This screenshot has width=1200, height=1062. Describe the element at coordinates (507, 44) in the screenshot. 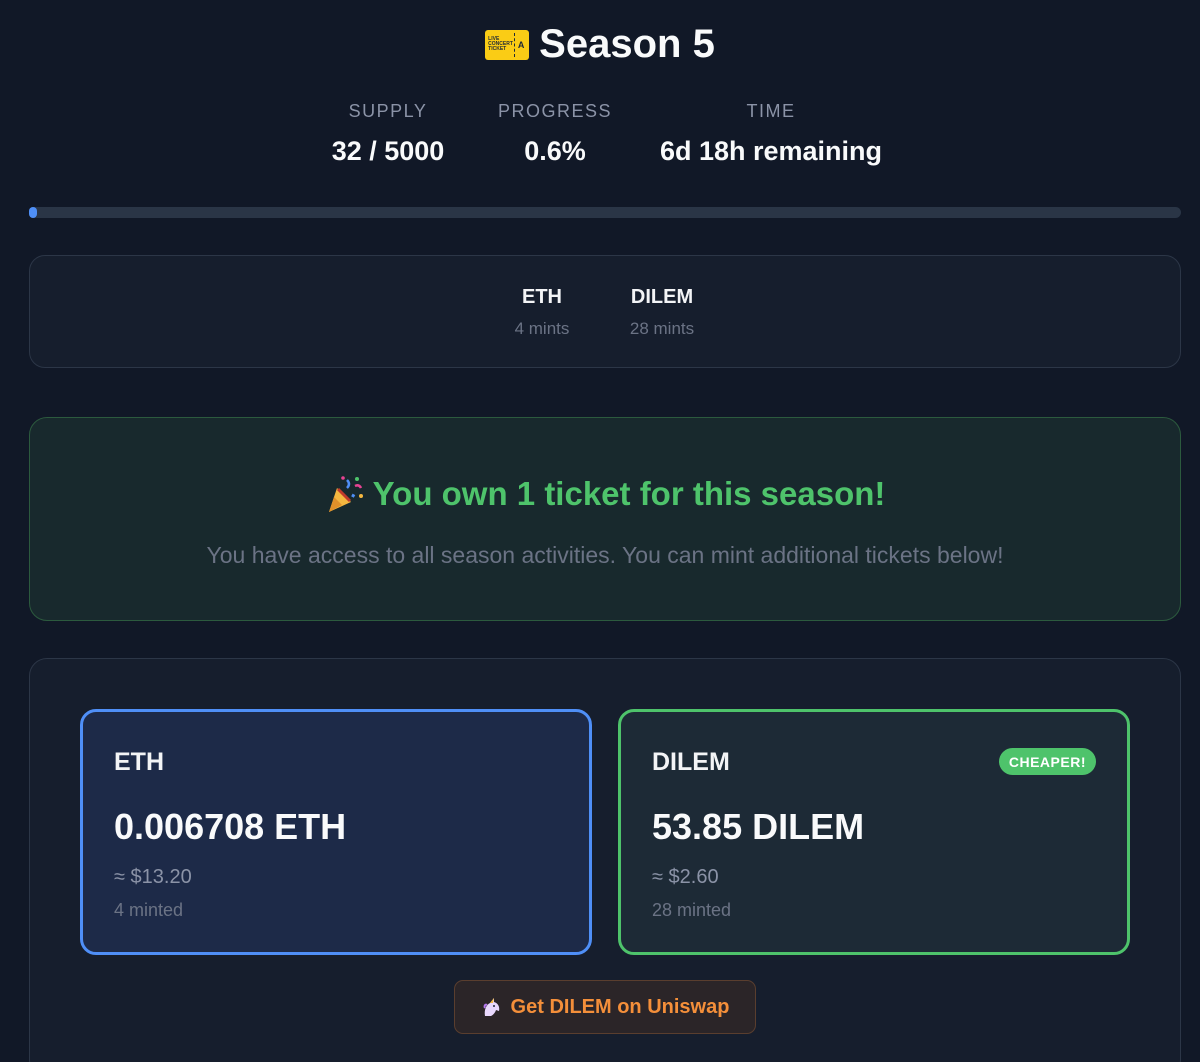

I see `ticket-icon: LIVE CONCERT TICKET A` at that location.